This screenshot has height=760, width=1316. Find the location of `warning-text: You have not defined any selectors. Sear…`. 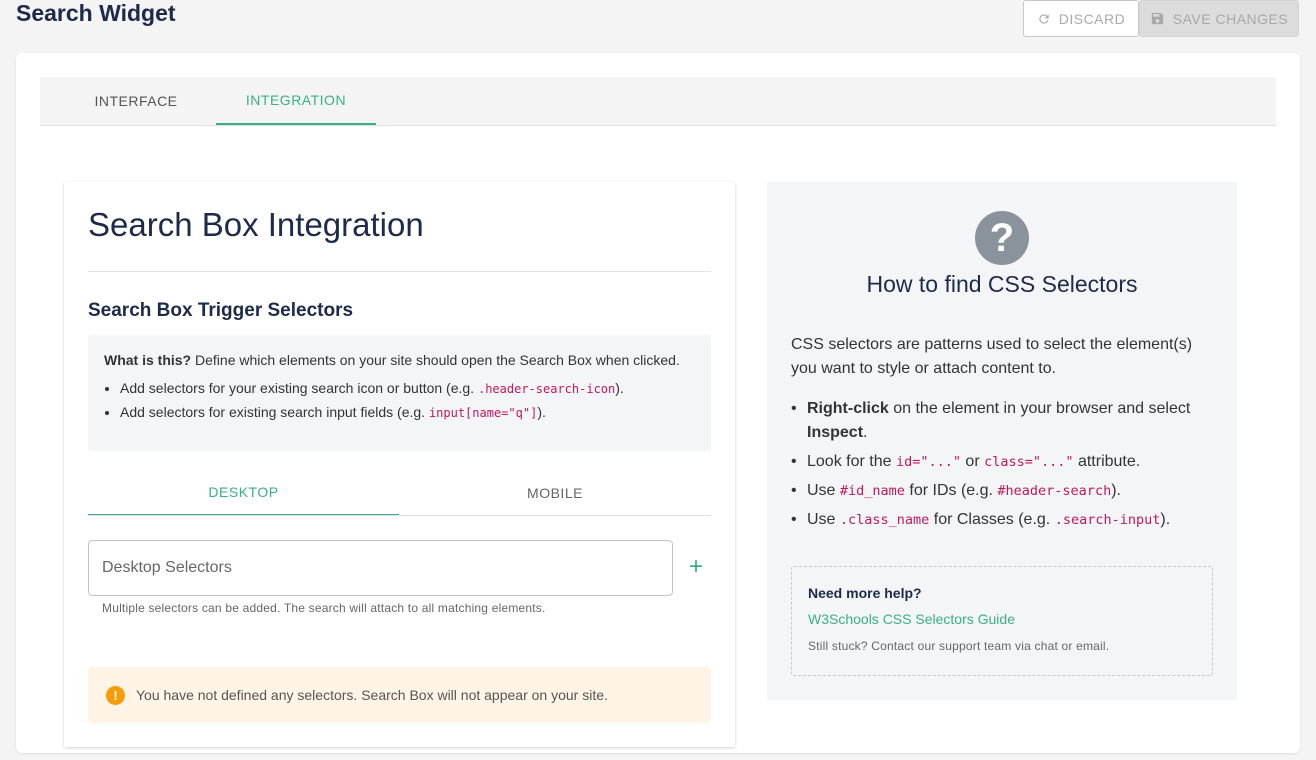

warning-text: You have not defined any selectors. Sear… is located at coordinates (372, 695).